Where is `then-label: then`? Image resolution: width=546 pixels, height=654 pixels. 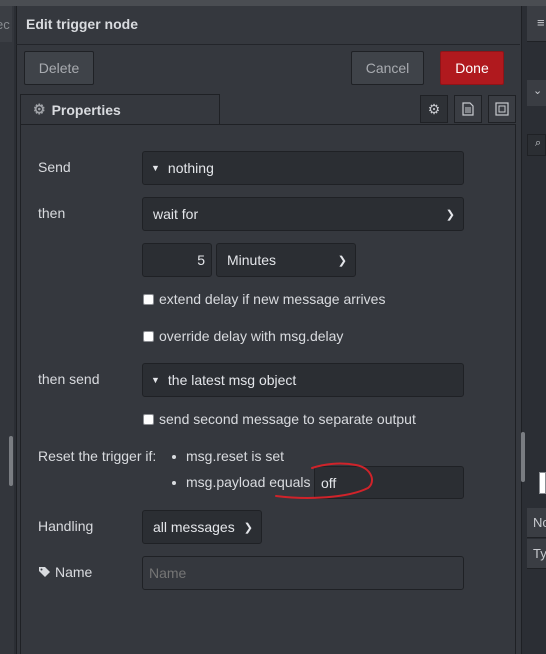
then-label: then is located at coordinates (52, 213).